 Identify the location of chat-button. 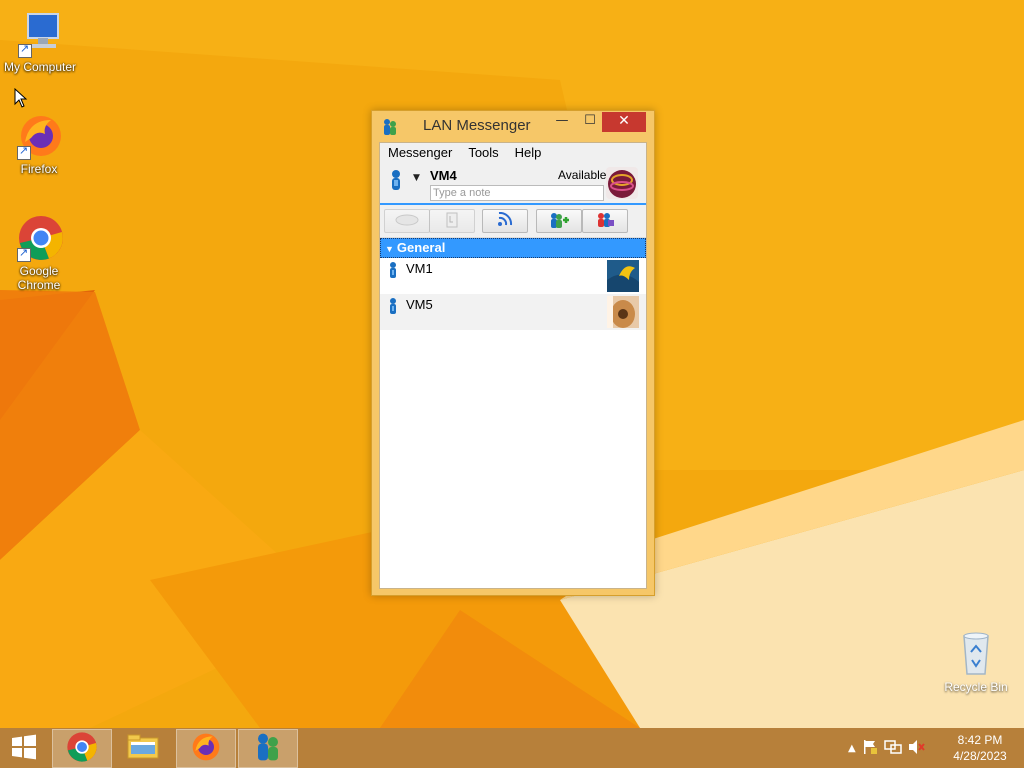
(407, 221).